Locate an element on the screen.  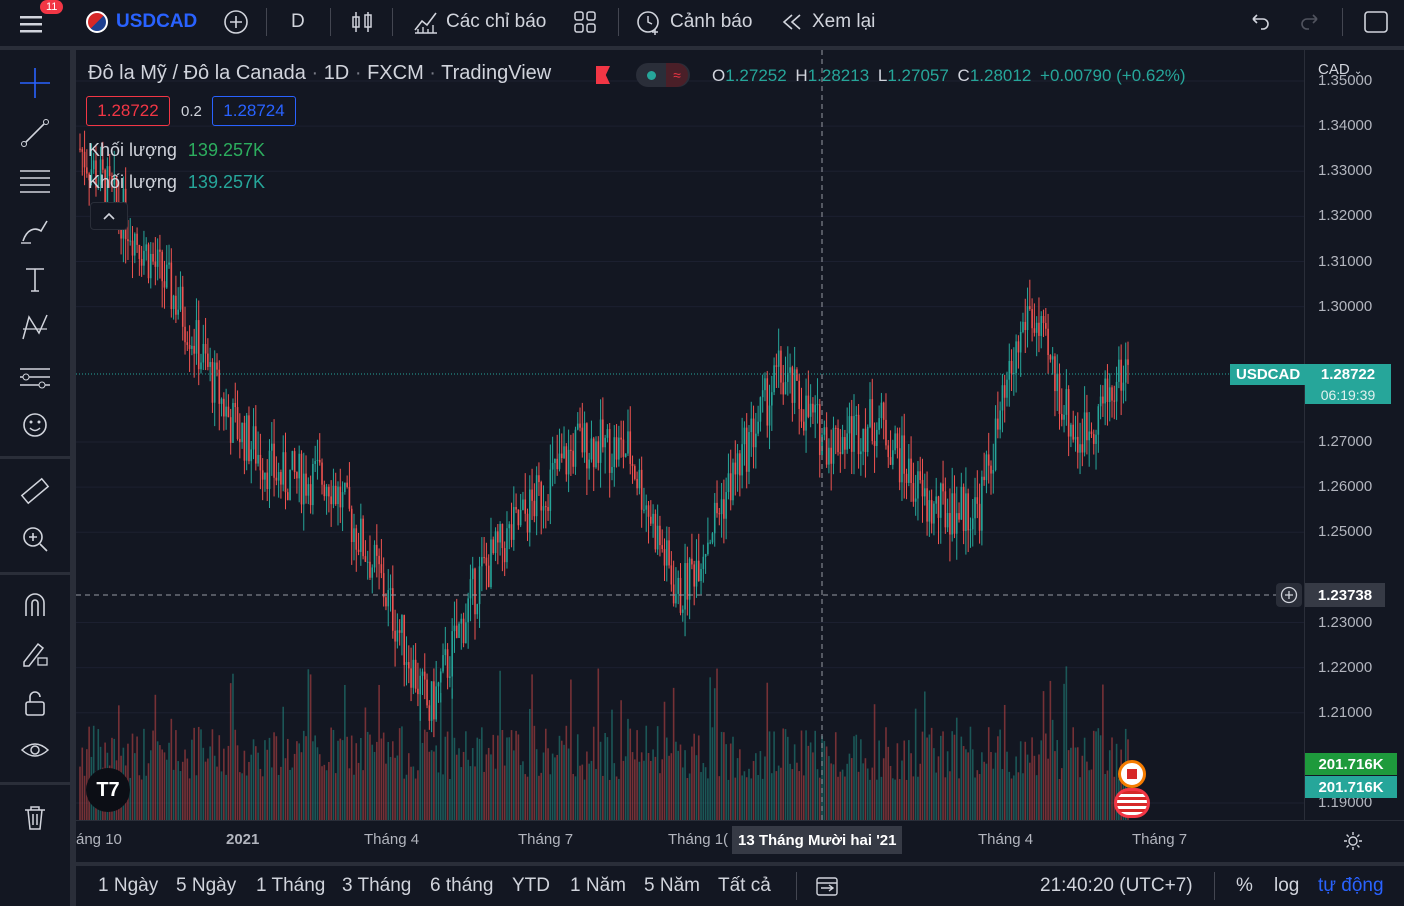
emoji-tool is located at coordinates (35, 425).